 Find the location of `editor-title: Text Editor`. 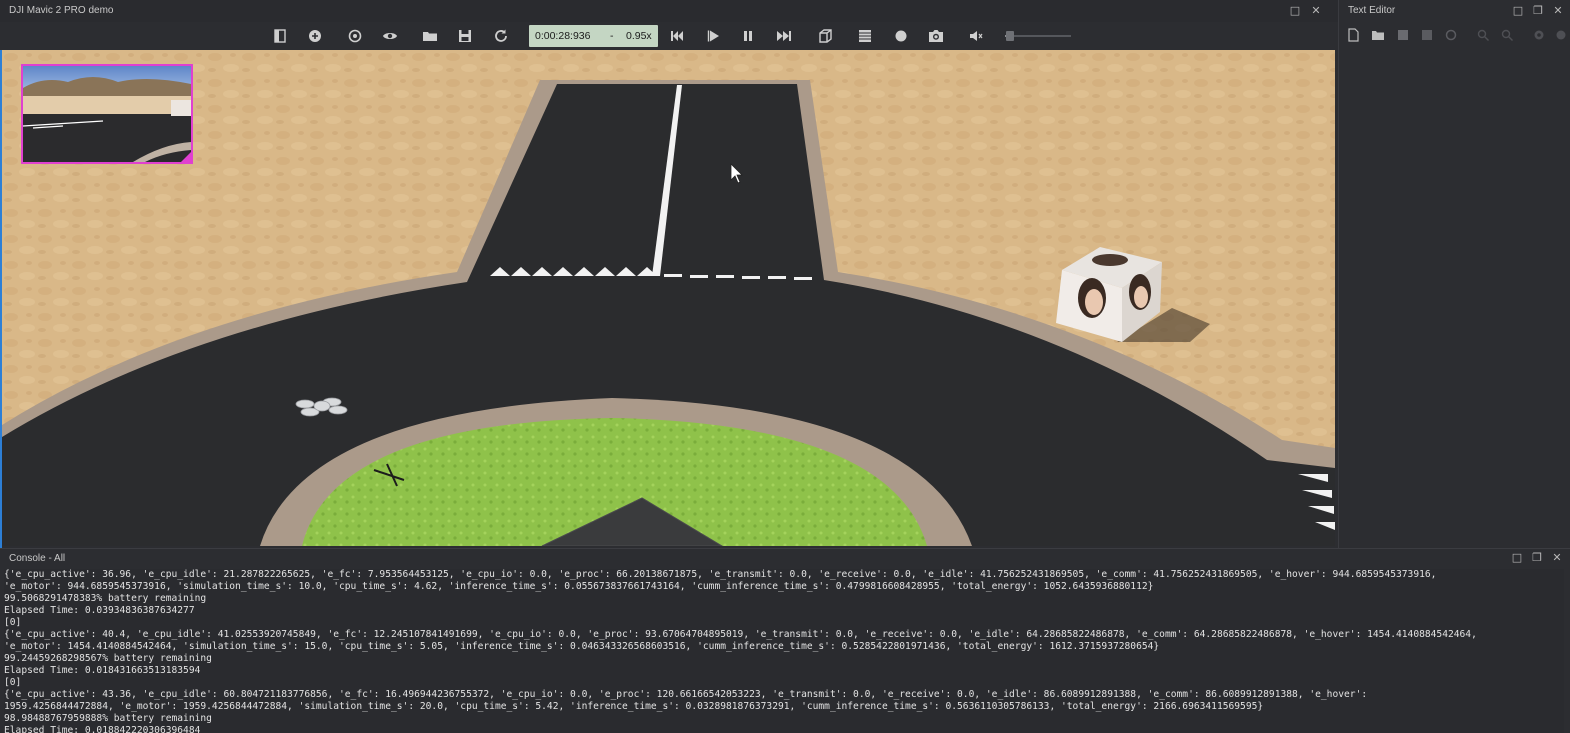

editor-title: Text Editor is located at coordinates (1372, 10).